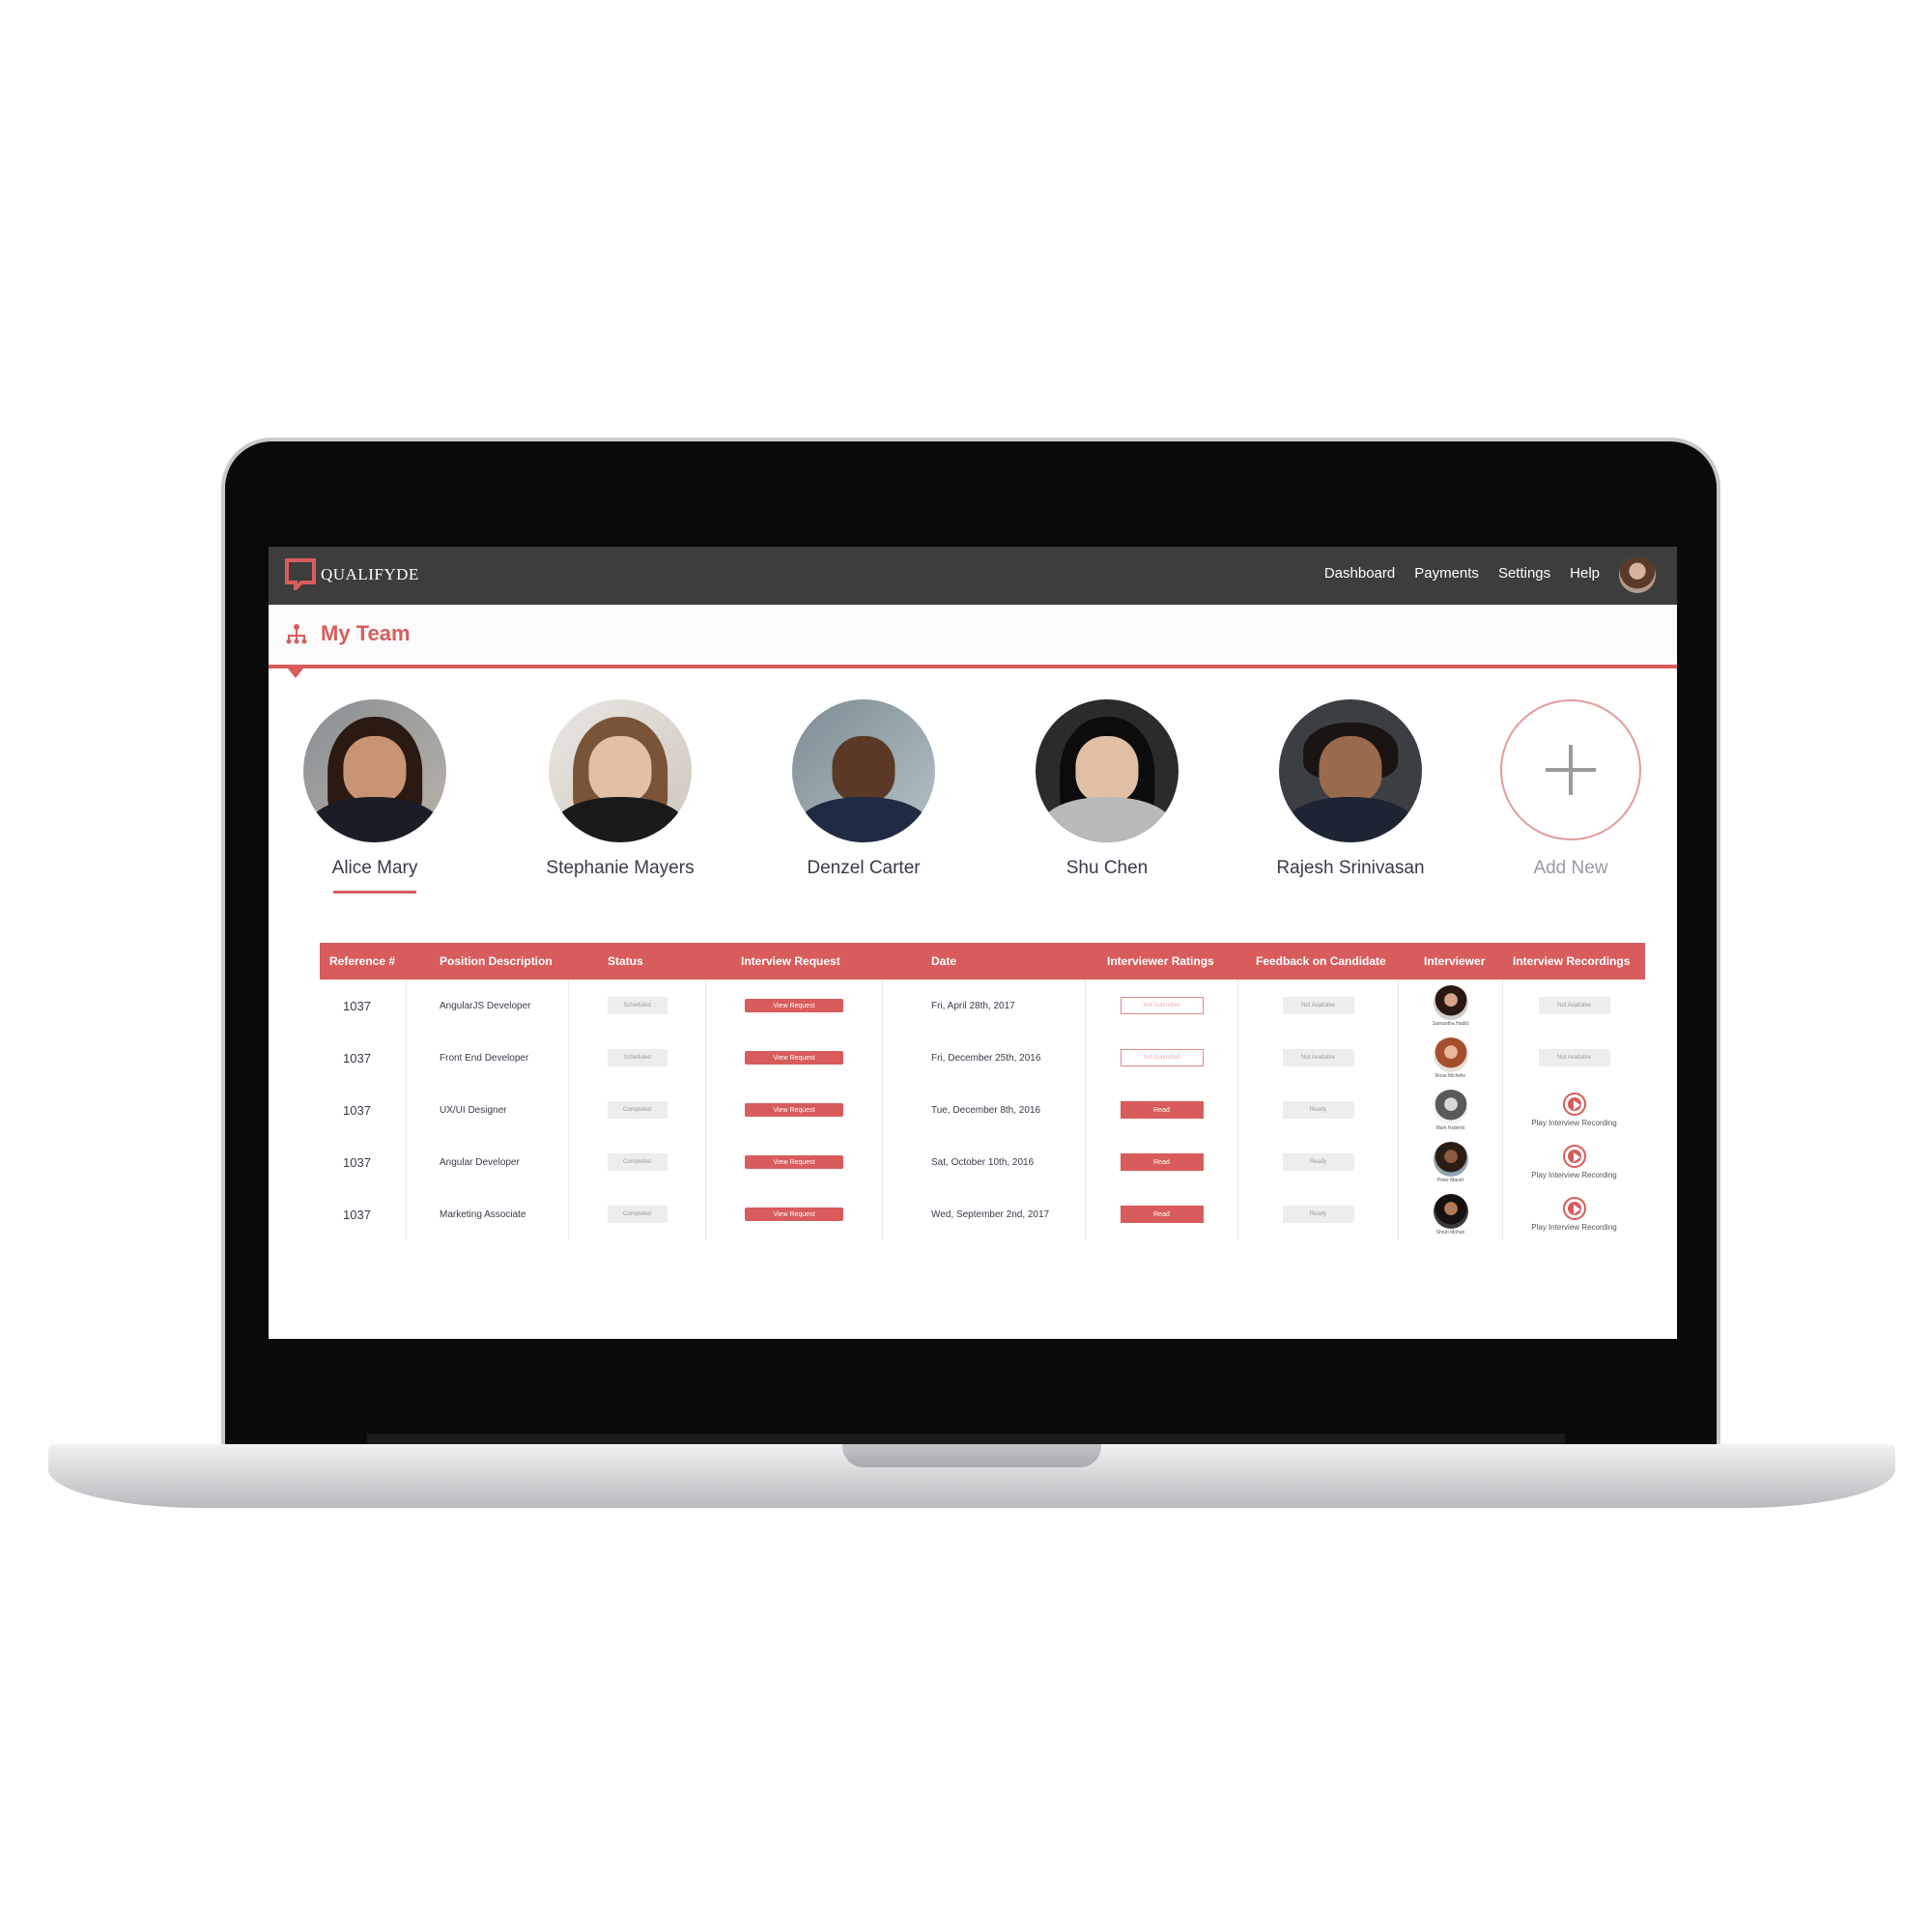 This screenshot has height=1932, width=1932. I want to click on member-name: Shu Chen, so click(1107, 868).